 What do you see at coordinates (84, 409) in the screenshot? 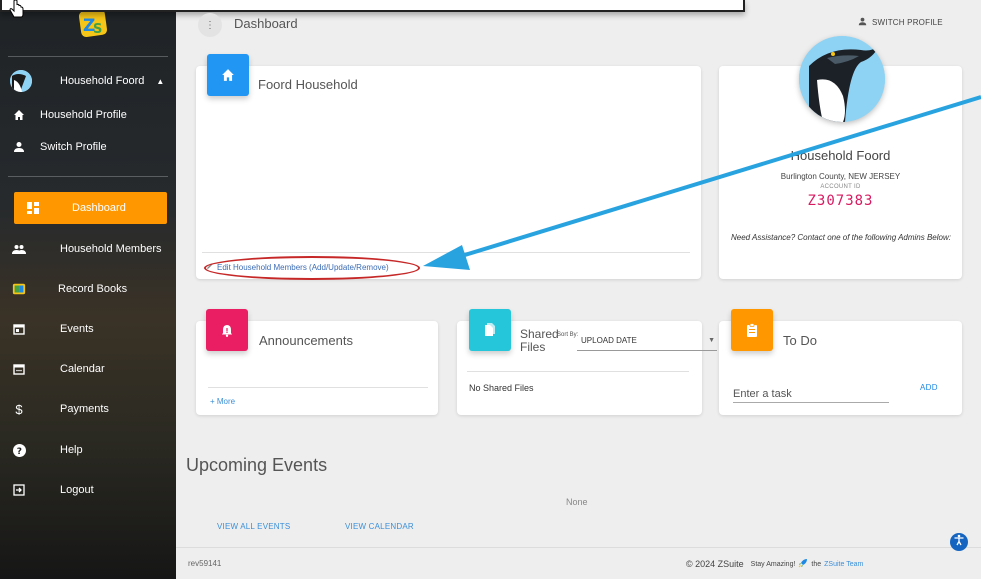
I see `sidebar-item-label: Payments` at bounding box center [84, 409].